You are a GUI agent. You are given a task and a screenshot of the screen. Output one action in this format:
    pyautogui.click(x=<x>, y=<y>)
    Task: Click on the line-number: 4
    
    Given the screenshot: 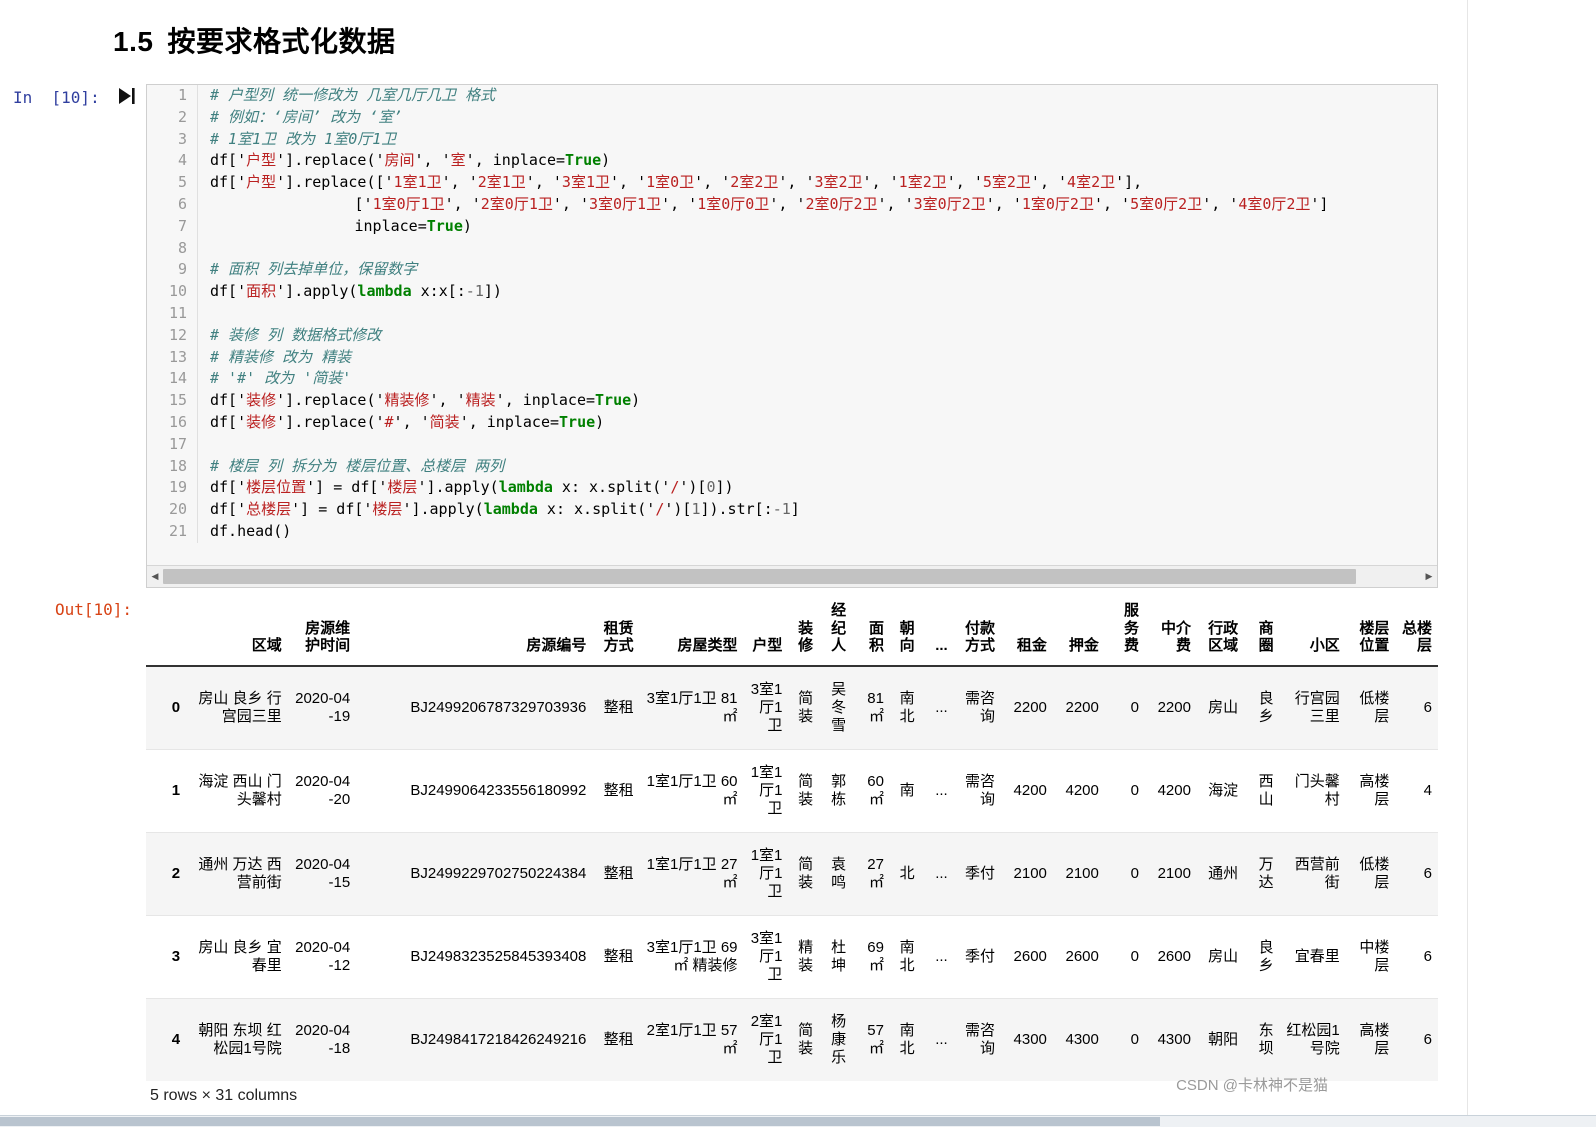 What is the action you would take?
    pyautogui.click(x=172, y=161)
    